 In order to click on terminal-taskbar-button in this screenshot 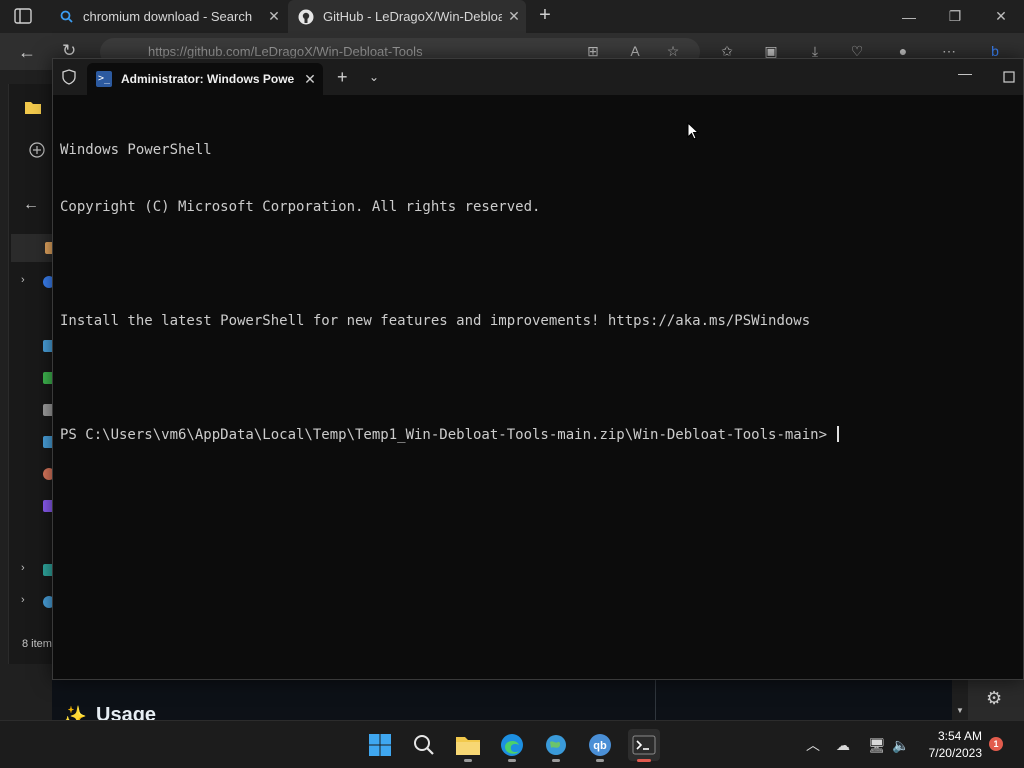, I will do `click(644, 745)`.